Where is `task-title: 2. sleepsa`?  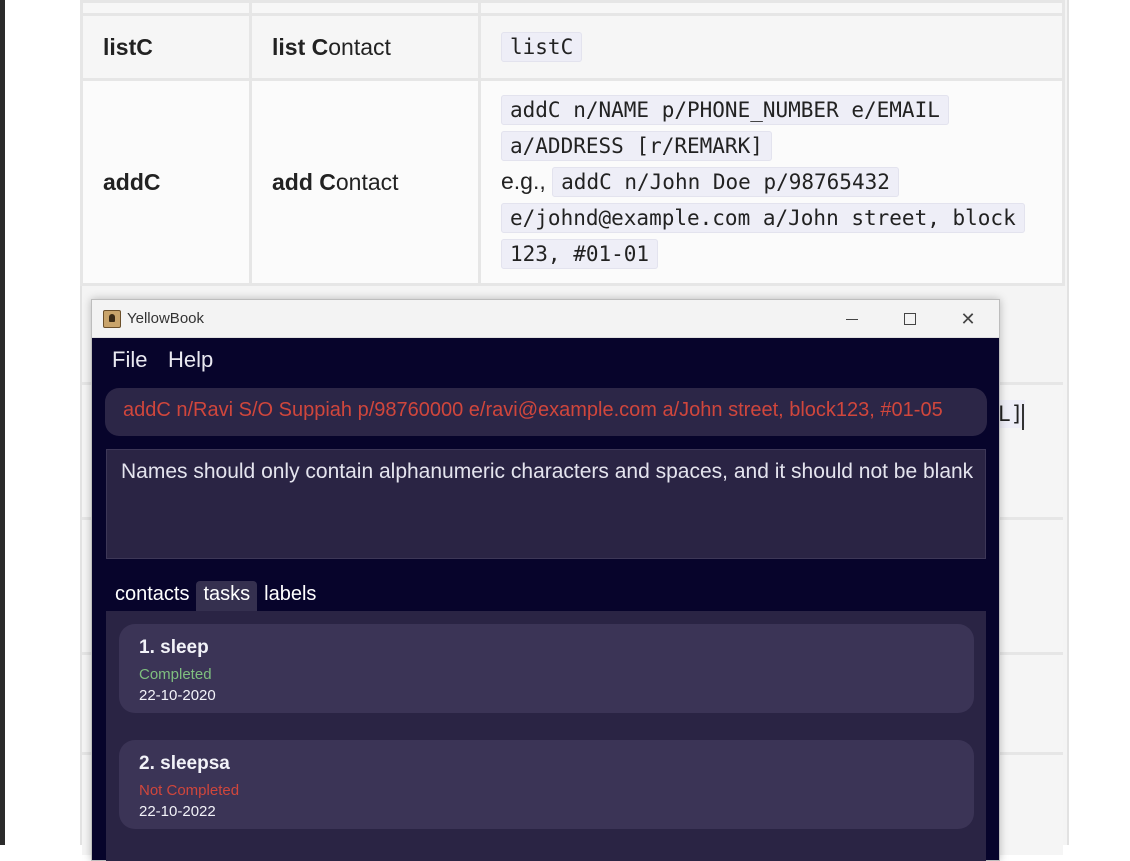 task-title: 2. sleepsa is located at coordinates (184, 763).